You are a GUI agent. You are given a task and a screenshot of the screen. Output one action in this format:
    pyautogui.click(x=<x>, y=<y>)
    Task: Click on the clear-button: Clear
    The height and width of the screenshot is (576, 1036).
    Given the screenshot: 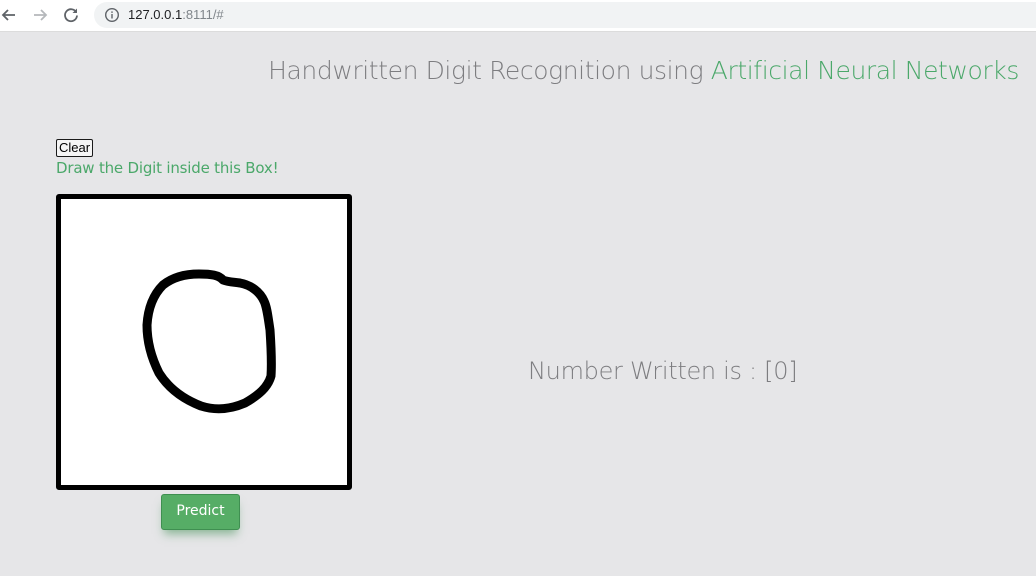 What is the action you would take?
    pyautogui.click(x=75, y=148)
    